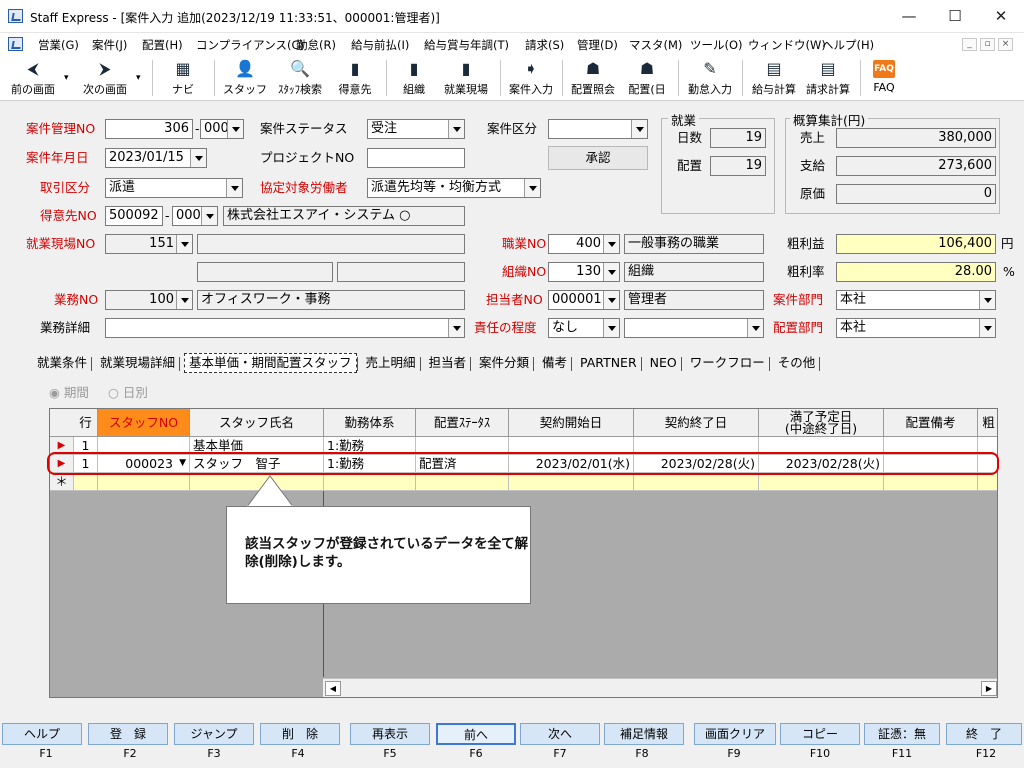  I want to click on menu-admin: 管理(D), so click(597, 45).